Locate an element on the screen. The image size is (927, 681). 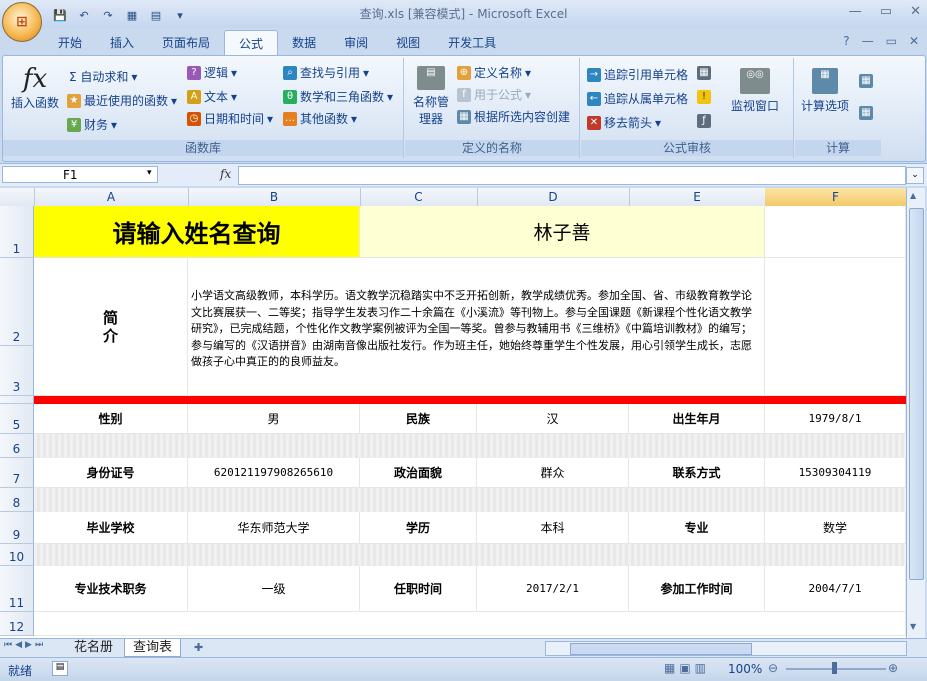
gender-value: 男 is located at coordinates (274, 419).